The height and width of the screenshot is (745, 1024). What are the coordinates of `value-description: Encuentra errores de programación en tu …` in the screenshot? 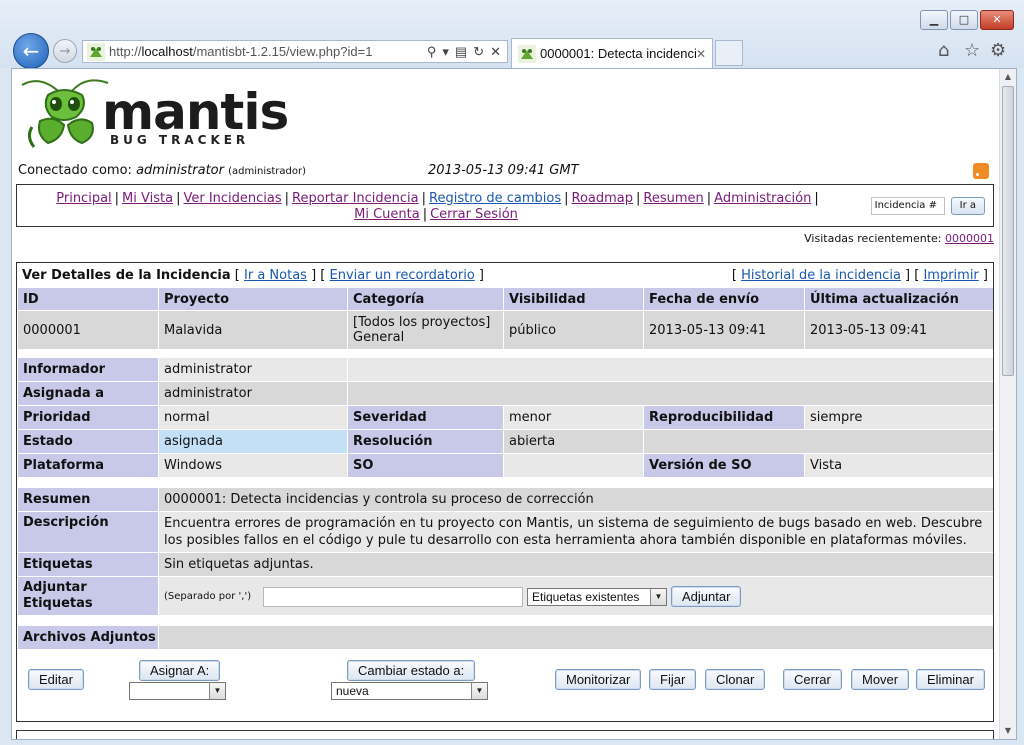 It's located at (576, 532).